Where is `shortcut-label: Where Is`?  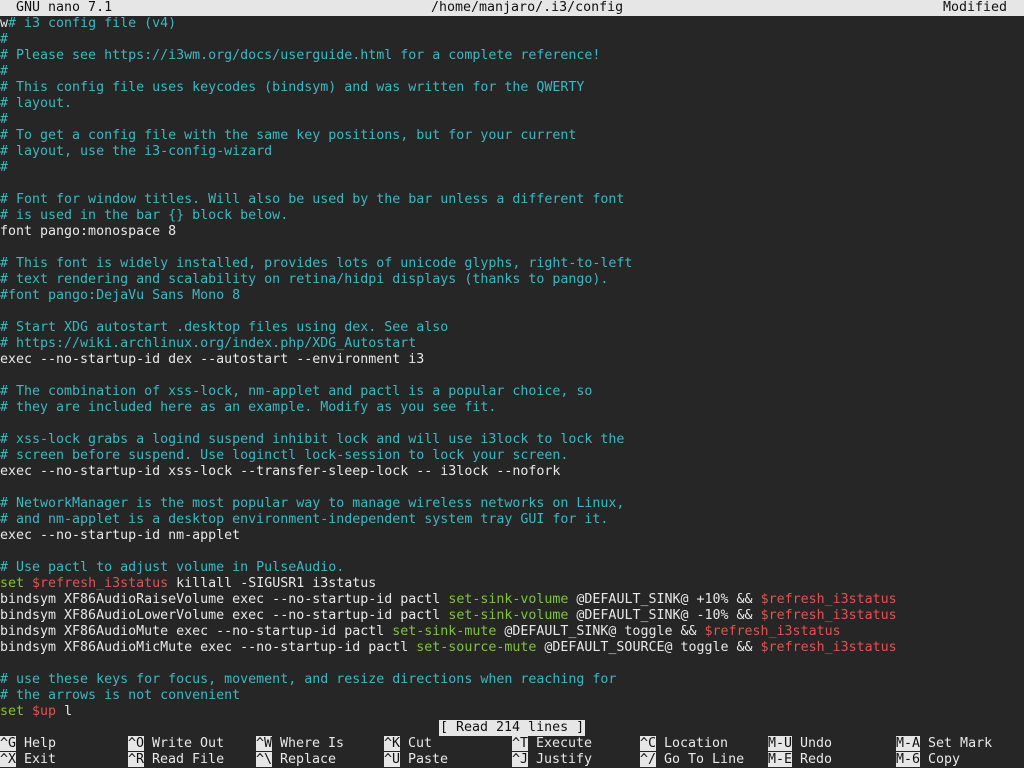 shortcut-label: Where Is is located at coordinates (308, 743).